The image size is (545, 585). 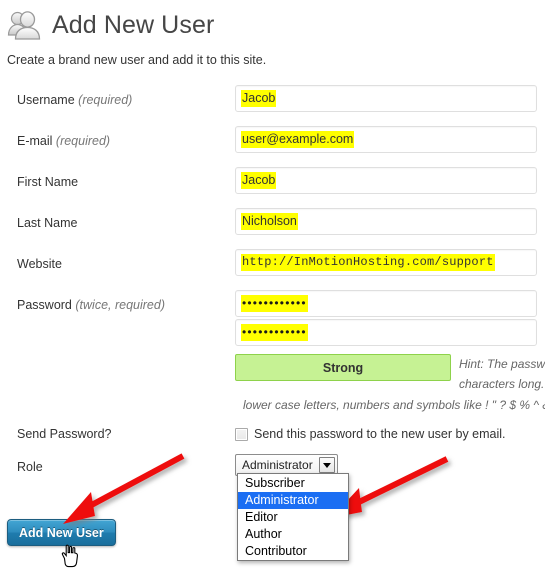 I want to click on password-hint-line-2: characters long., so click(x=502, y=384).